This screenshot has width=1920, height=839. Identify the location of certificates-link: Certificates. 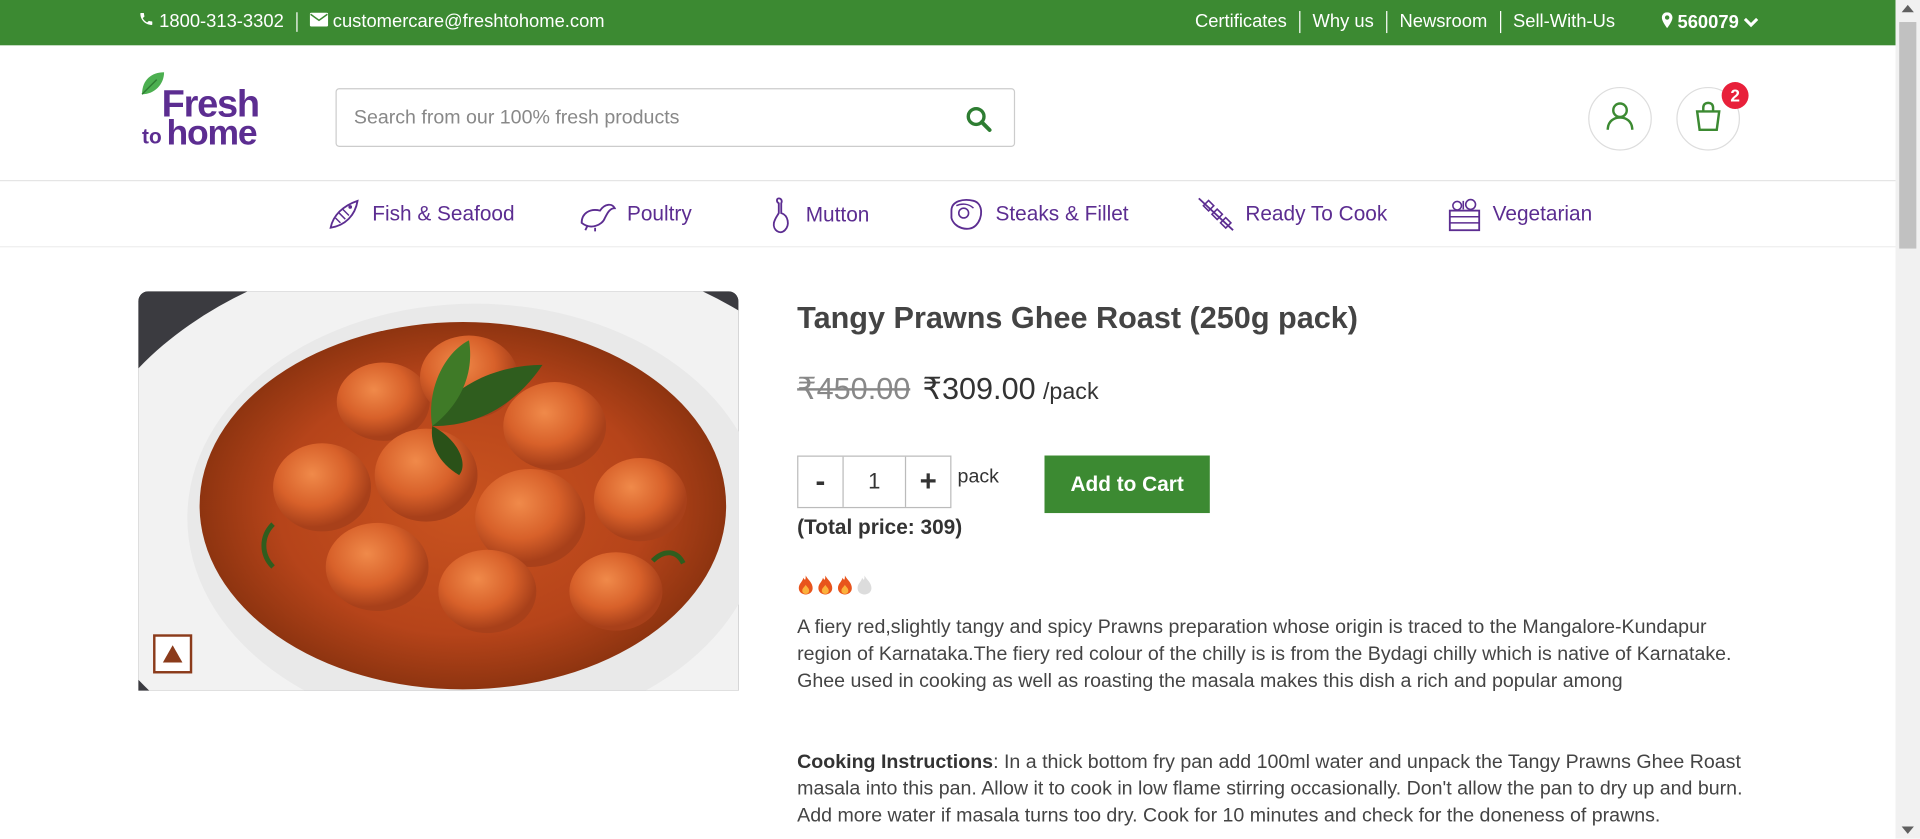
(1241, 22).